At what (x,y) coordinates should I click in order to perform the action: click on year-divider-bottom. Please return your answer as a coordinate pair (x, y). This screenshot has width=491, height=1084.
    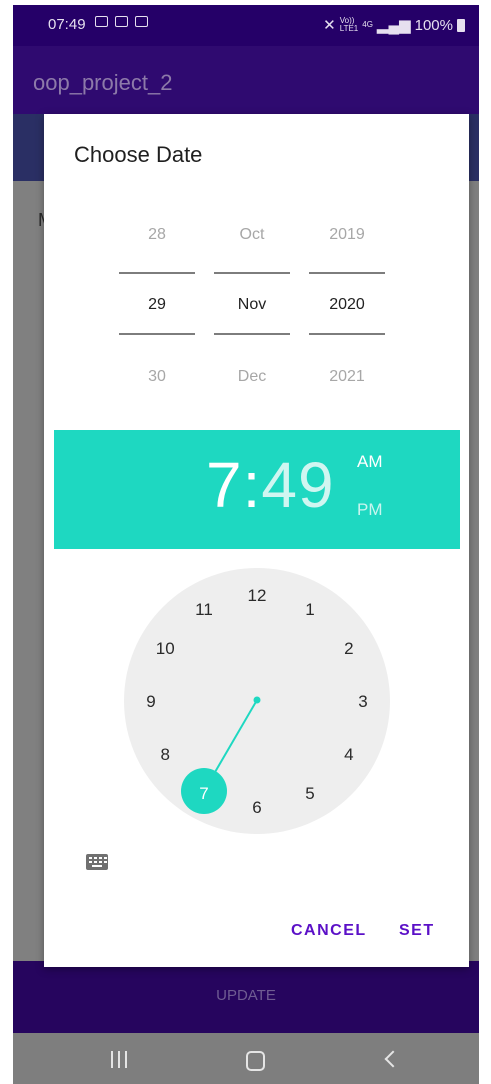
    Looking at the image, I should click on (347, 334).